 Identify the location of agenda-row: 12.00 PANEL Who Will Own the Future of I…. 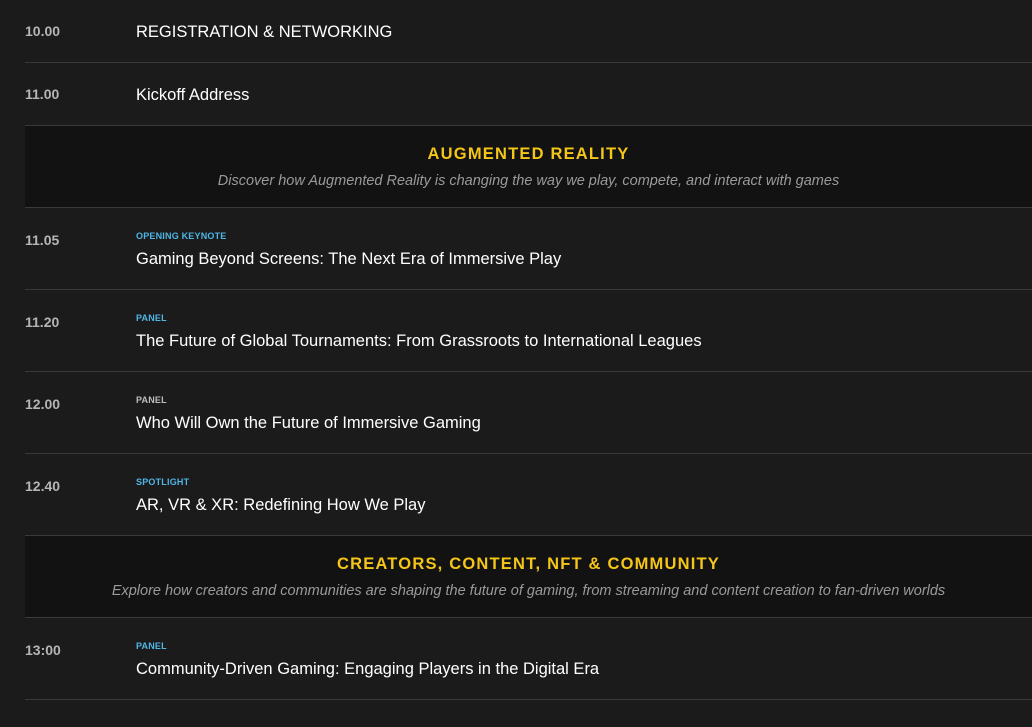
(528, 413).